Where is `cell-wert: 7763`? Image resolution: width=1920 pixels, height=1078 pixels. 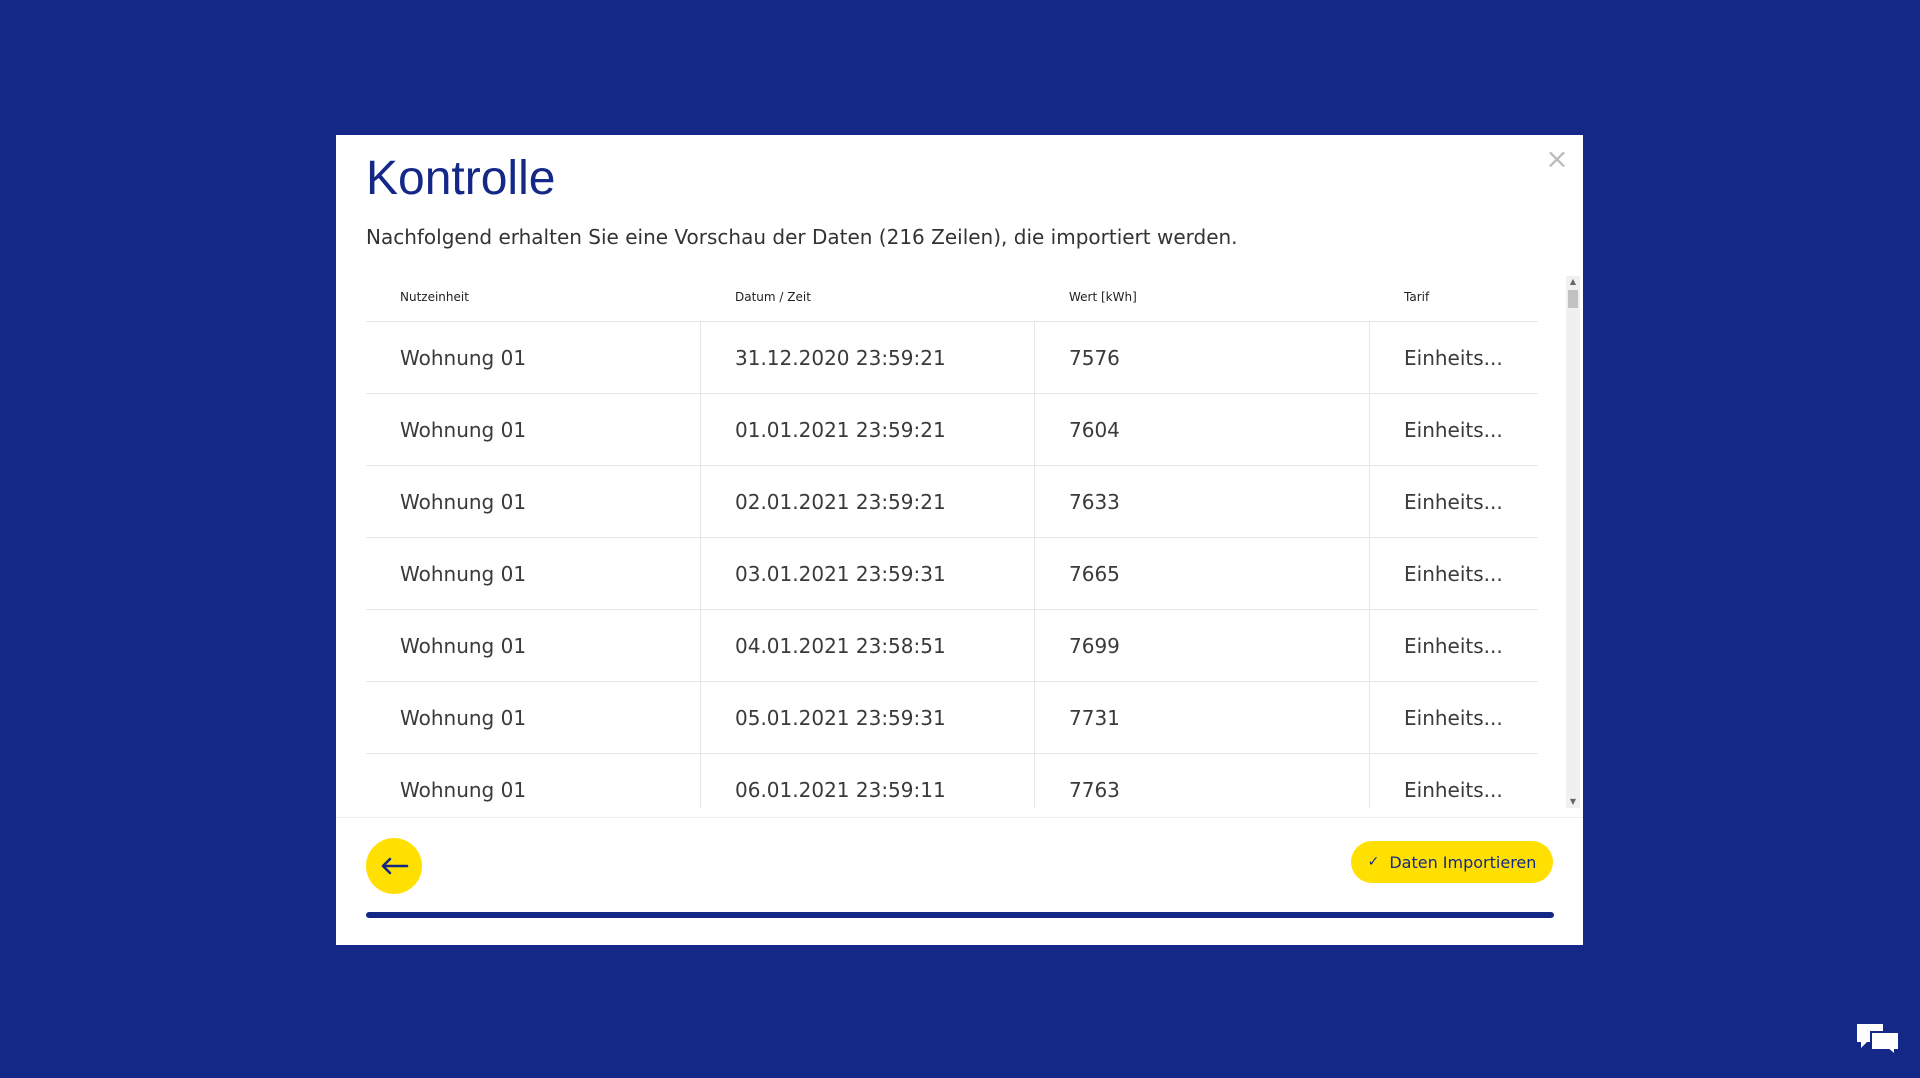 cell-wert: 7763 is located at coordinates (1202, 781).